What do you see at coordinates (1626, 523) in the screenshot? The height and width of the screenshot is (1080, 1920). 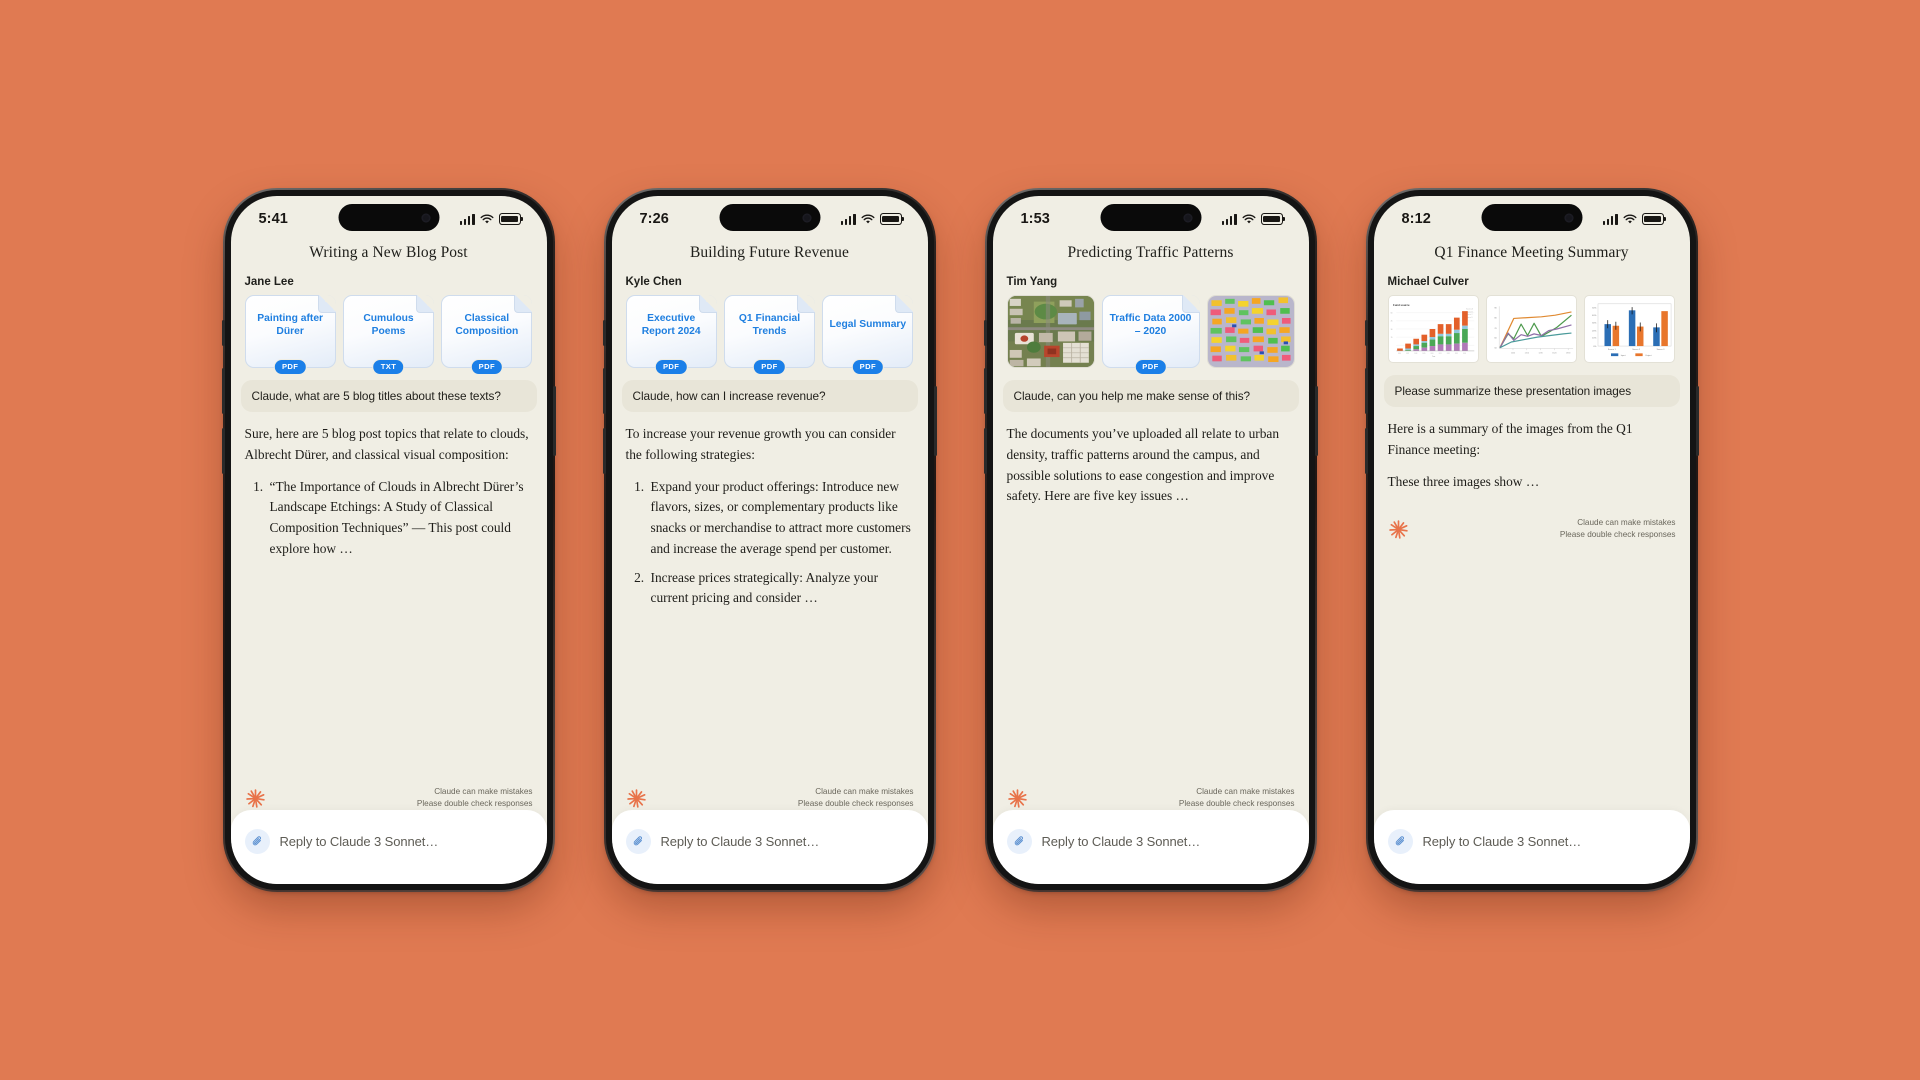 I see `disclaimer-line-1: Claude can make mistakes` at bounding box center [1626, 523].